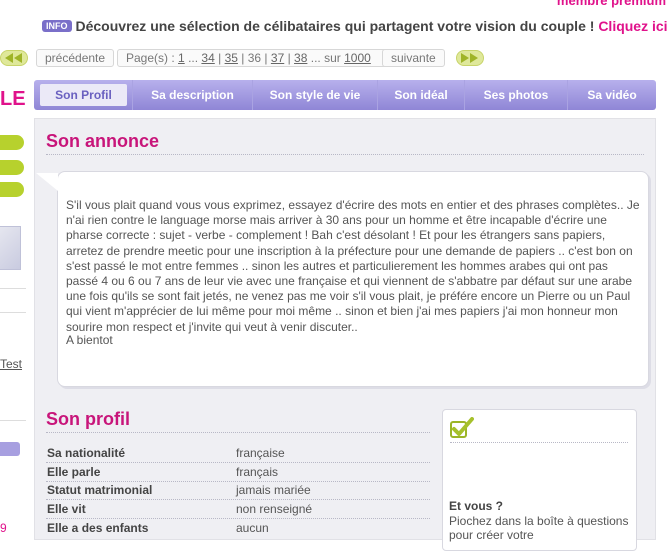 This screenshot has height=551, width=670. I want to click on tab-son-ideal: Son idéal, so click(420, 95).